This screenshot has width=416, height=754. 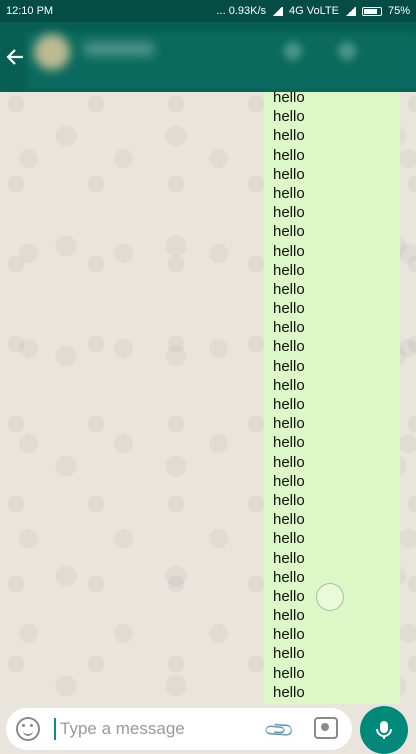 What do you see at coordinates (221, 61) in the screenshot?
I see `blurred-contact-area` at bounding box center [221, 61].